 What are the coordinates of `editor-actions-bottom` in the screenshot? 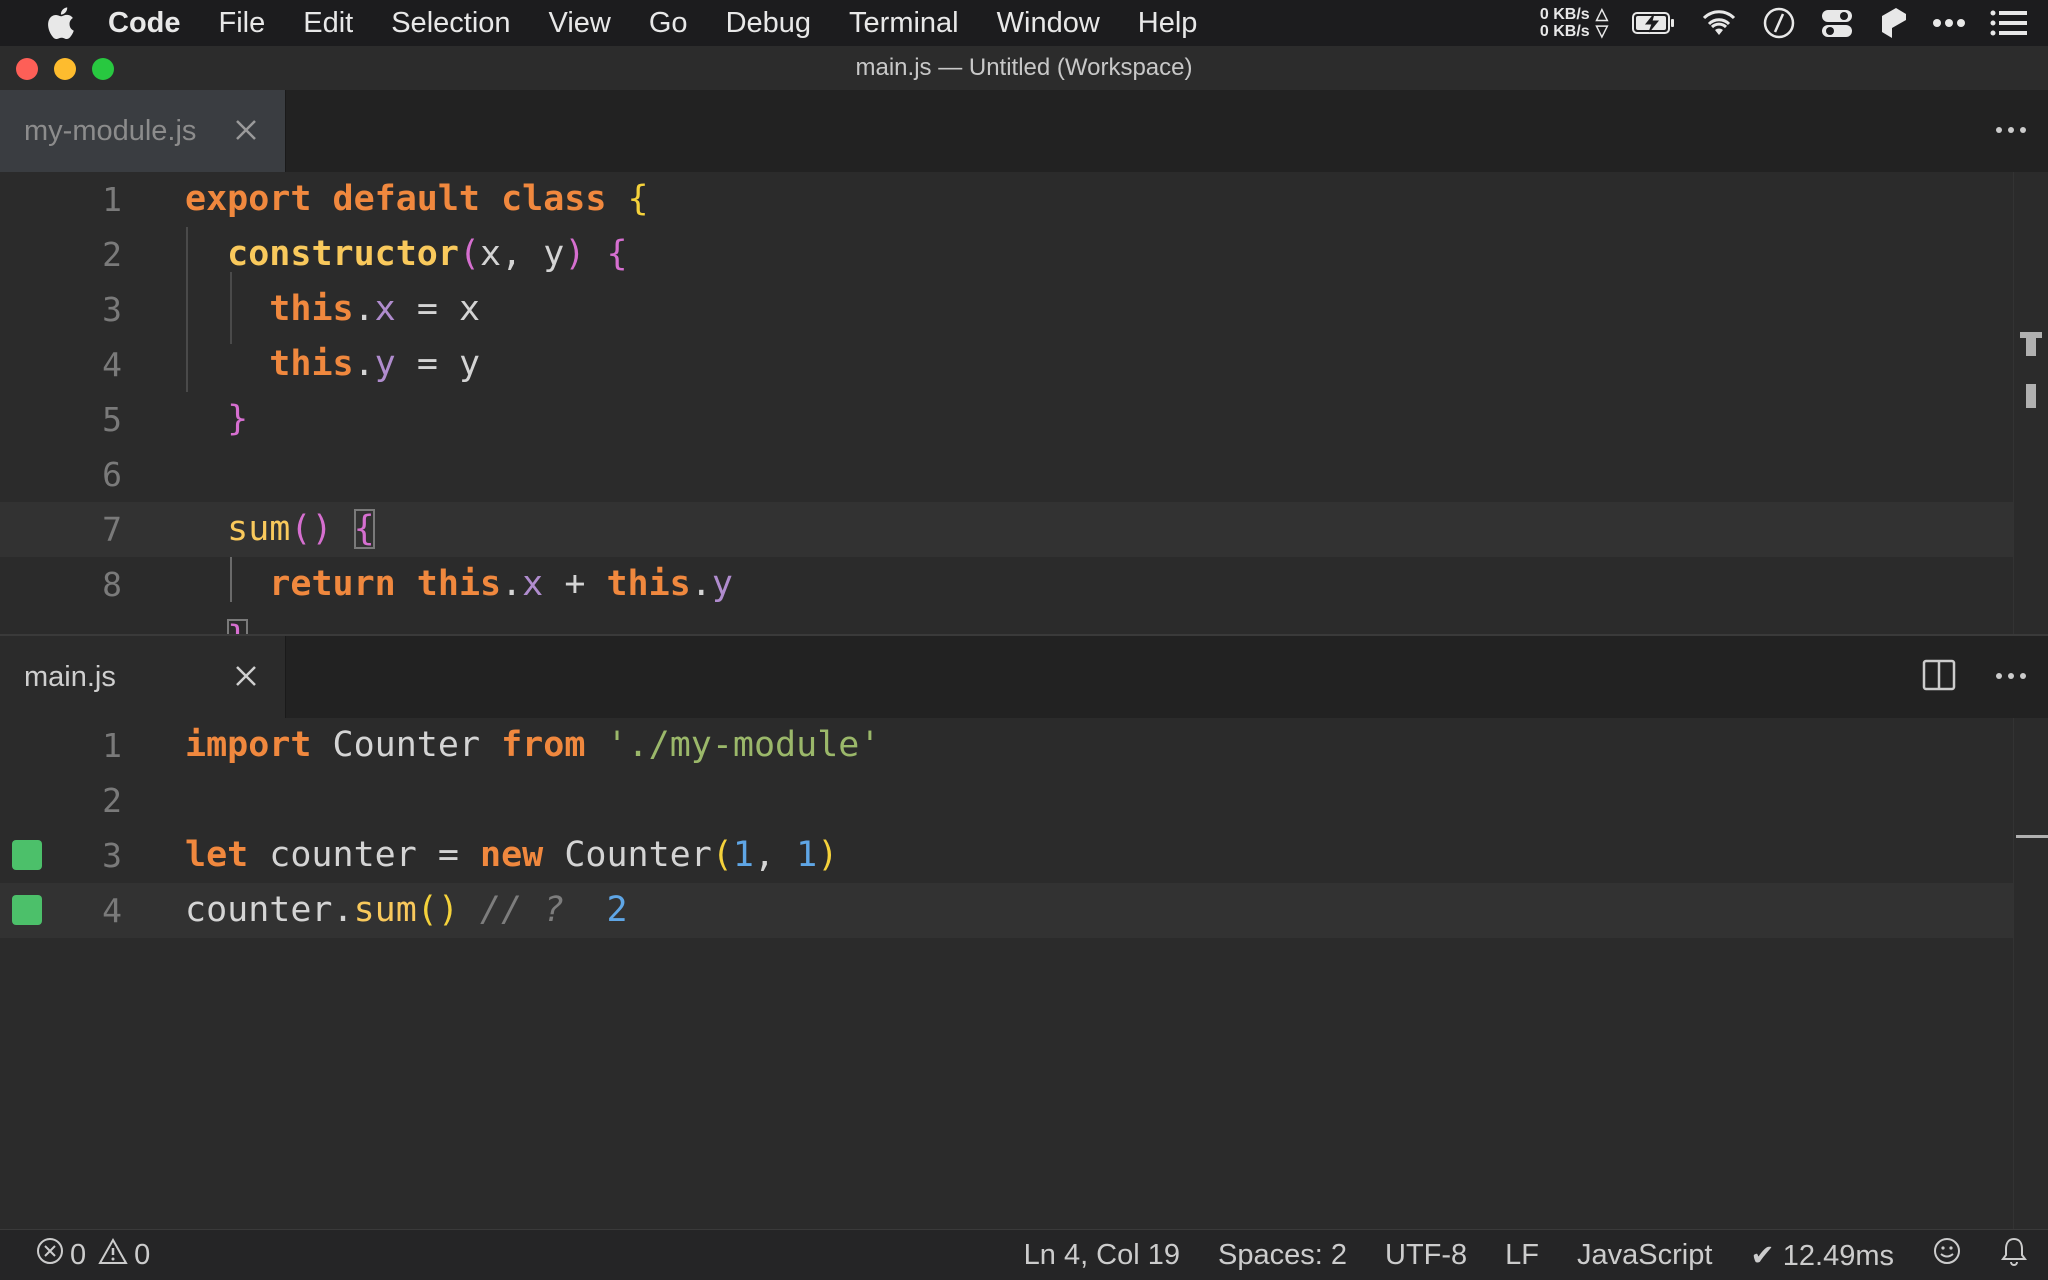 It's located at (1975, 677).